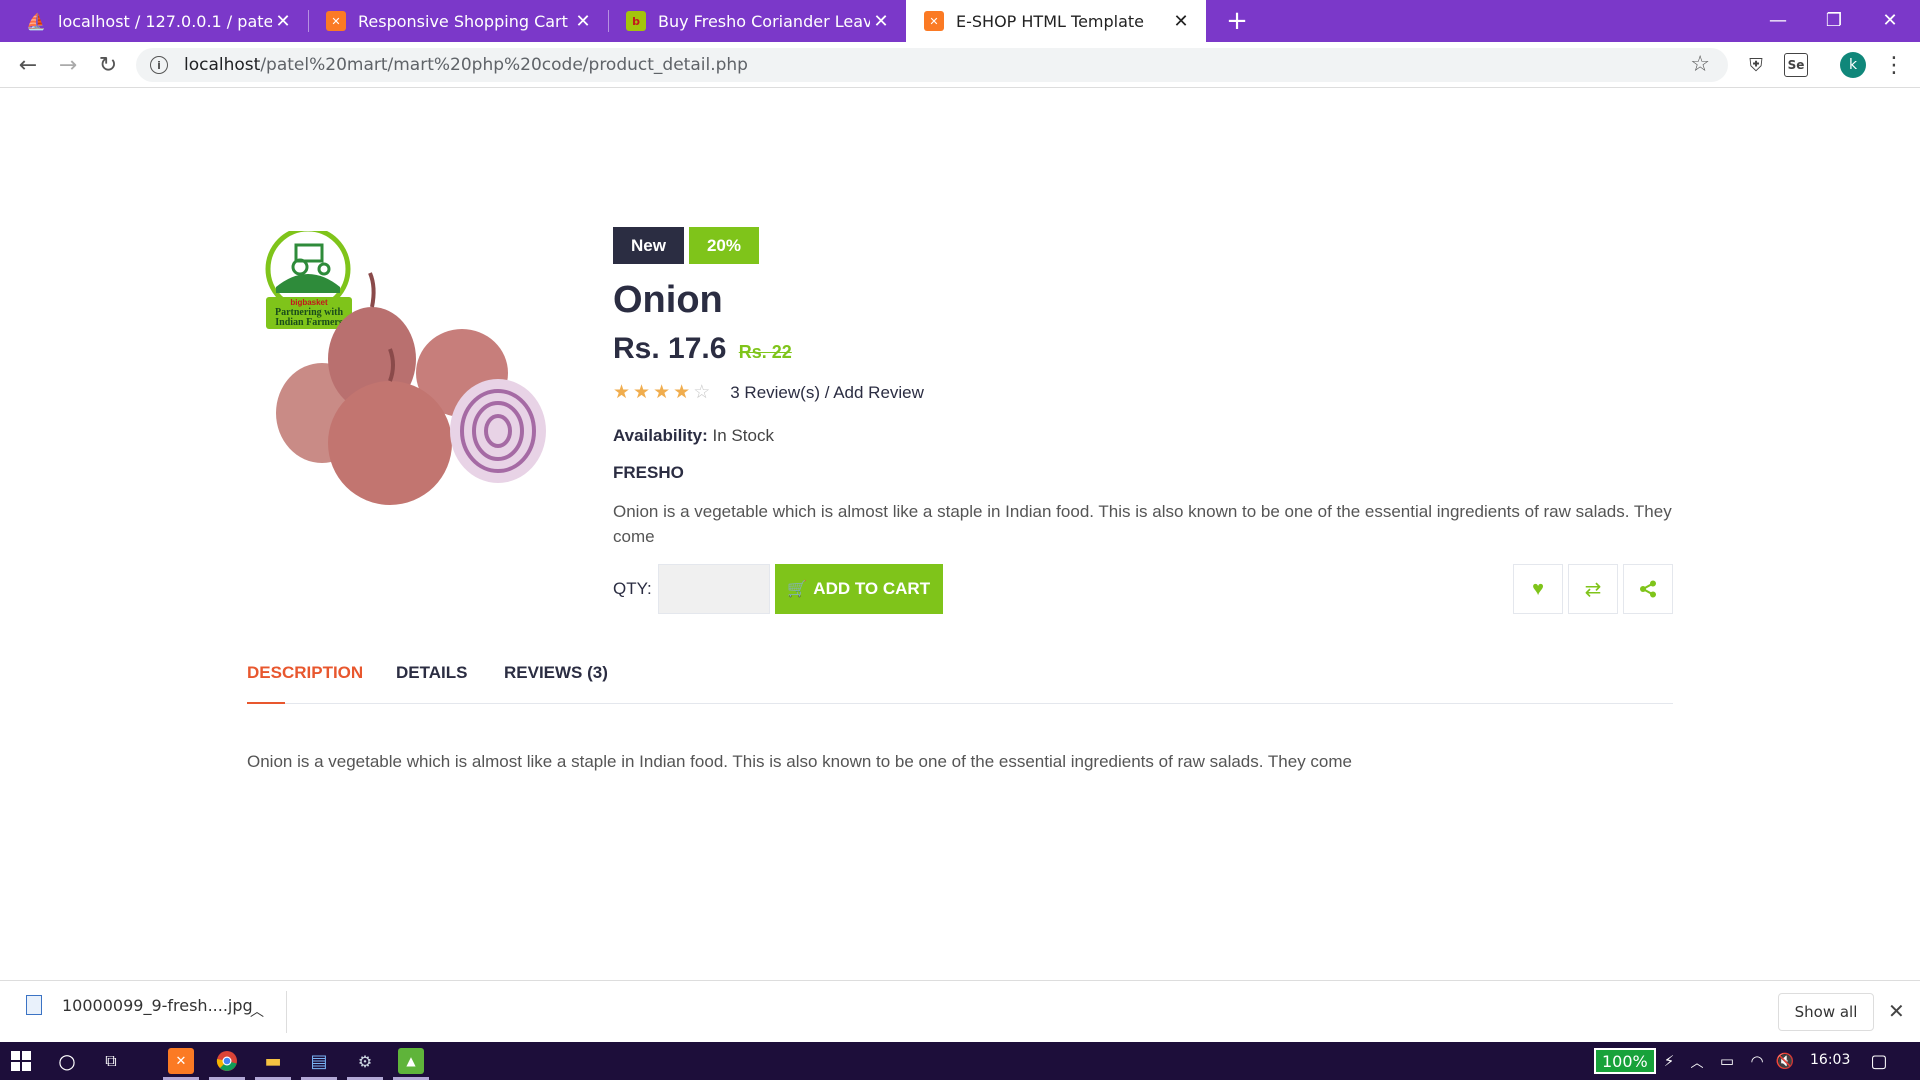 The height and width of the screenshot is (1080, 1920). Describe the element at coordinates (743, 435) in the screenshot. I see `availability-value: In Stock` at that location.